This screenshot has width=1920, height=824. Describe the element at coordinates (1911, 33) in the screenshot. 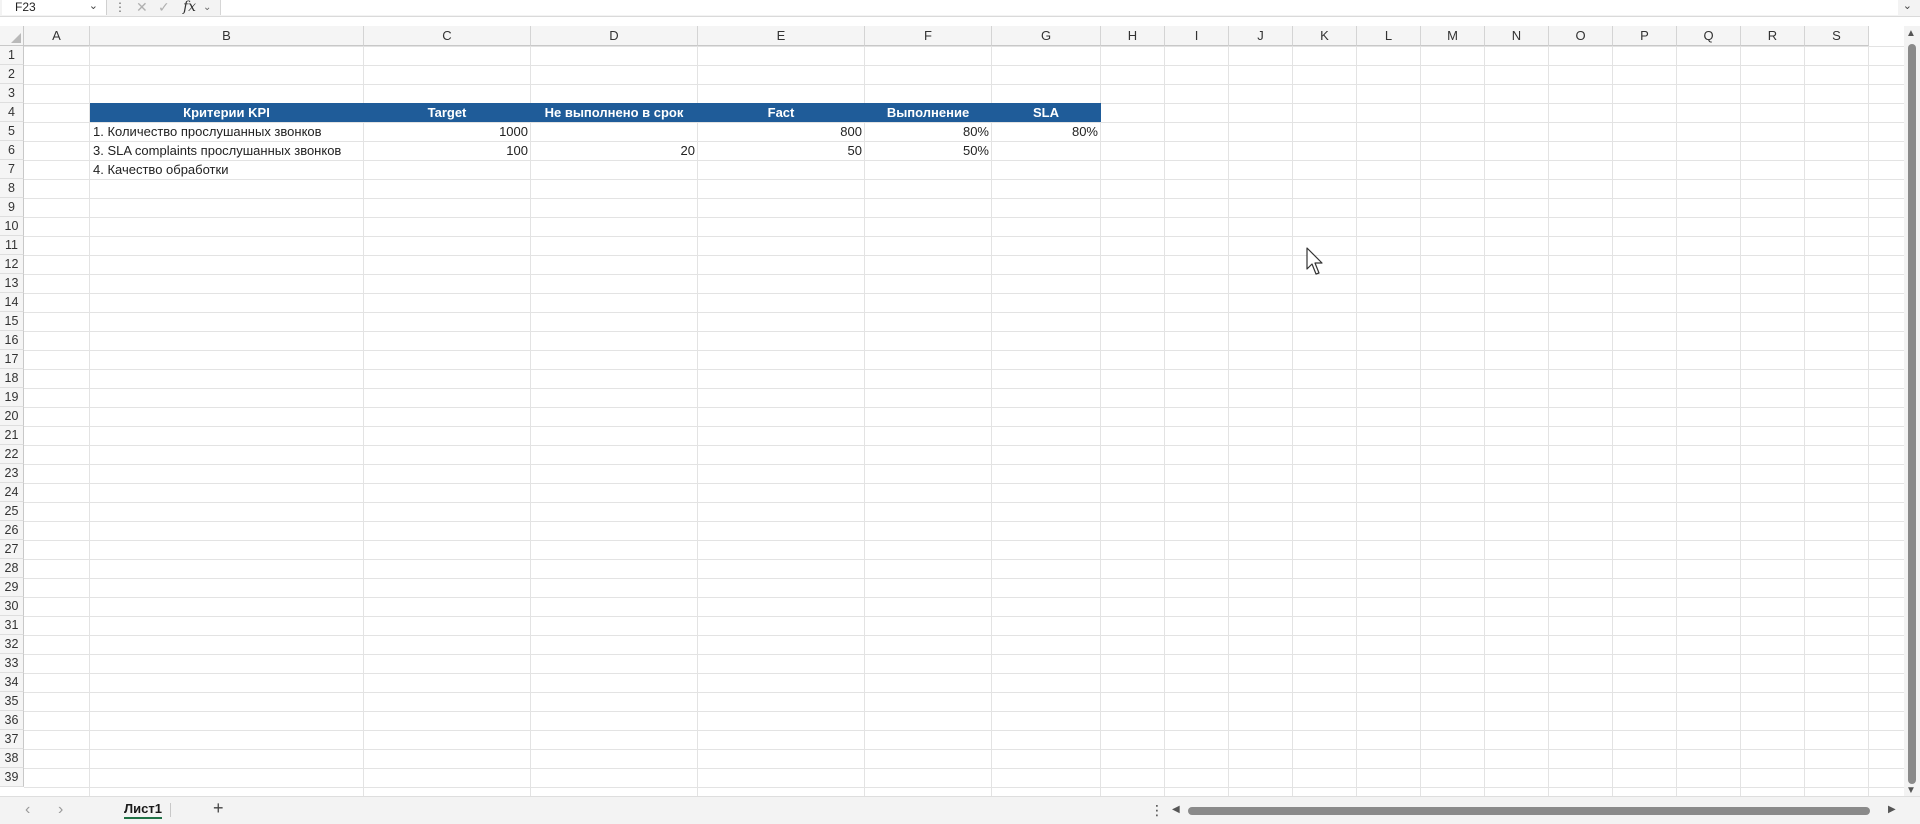

I see `scroll-up-icon: ▲` at that location.